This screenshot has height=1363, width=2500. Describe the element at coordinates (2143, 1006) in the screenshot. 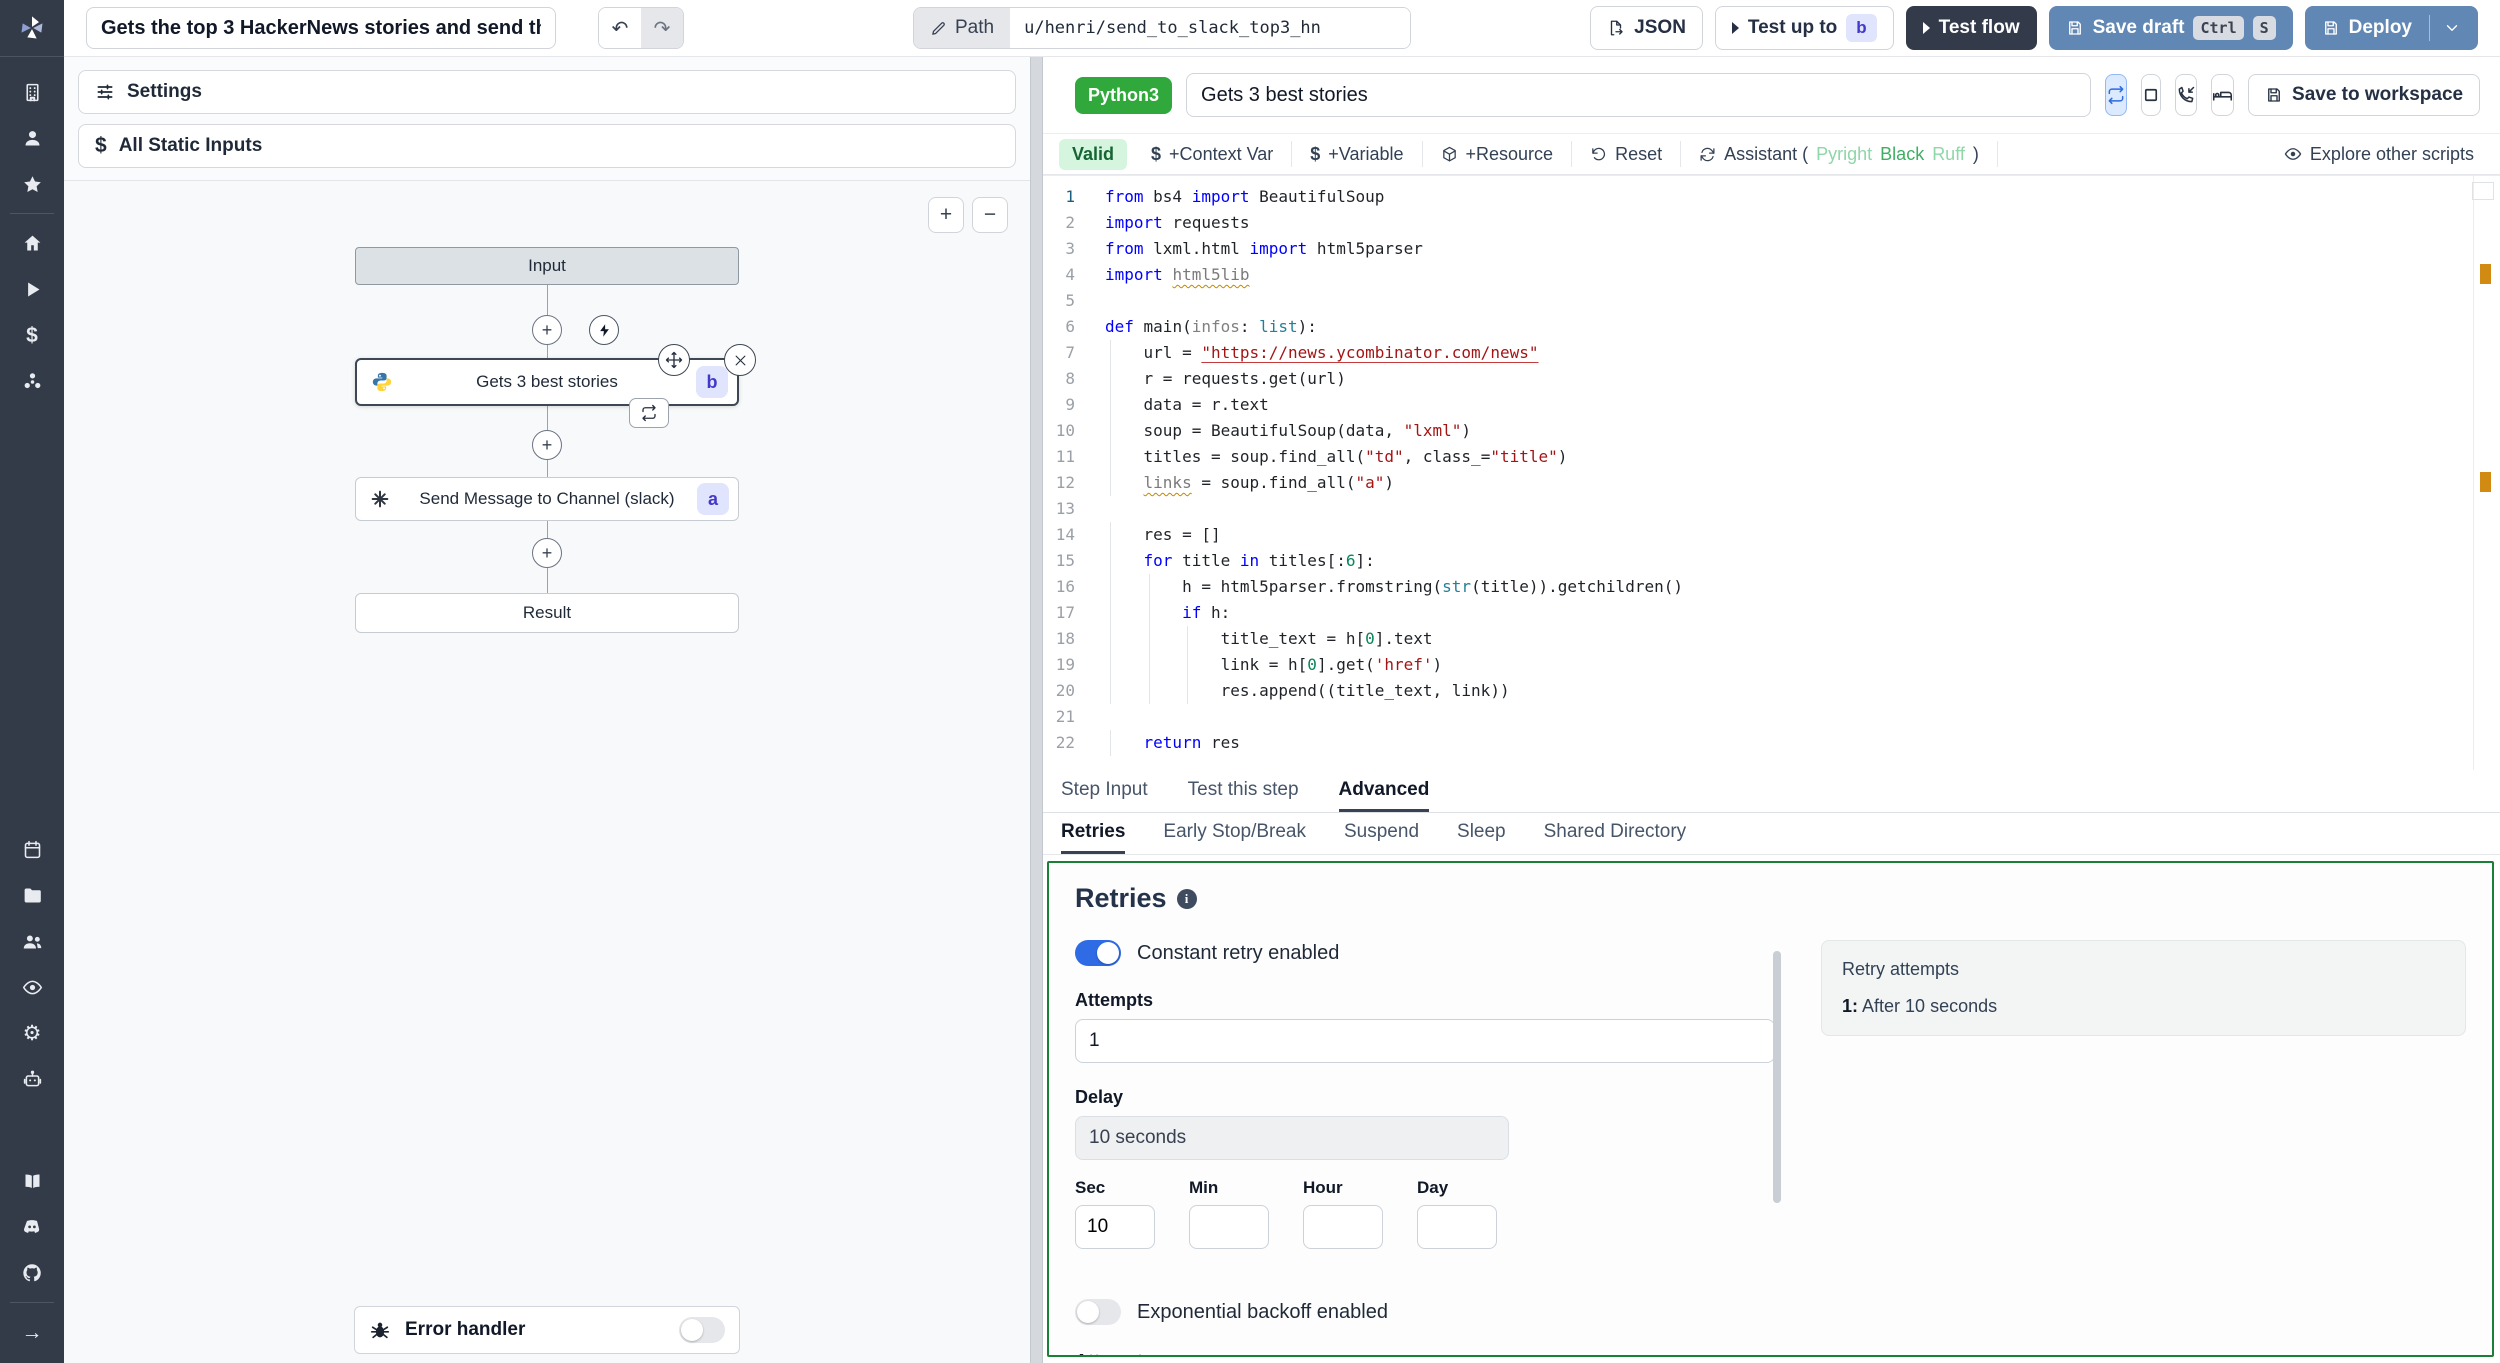

I see `retry-attempt-item: 1: After 10 seconds` at that location.